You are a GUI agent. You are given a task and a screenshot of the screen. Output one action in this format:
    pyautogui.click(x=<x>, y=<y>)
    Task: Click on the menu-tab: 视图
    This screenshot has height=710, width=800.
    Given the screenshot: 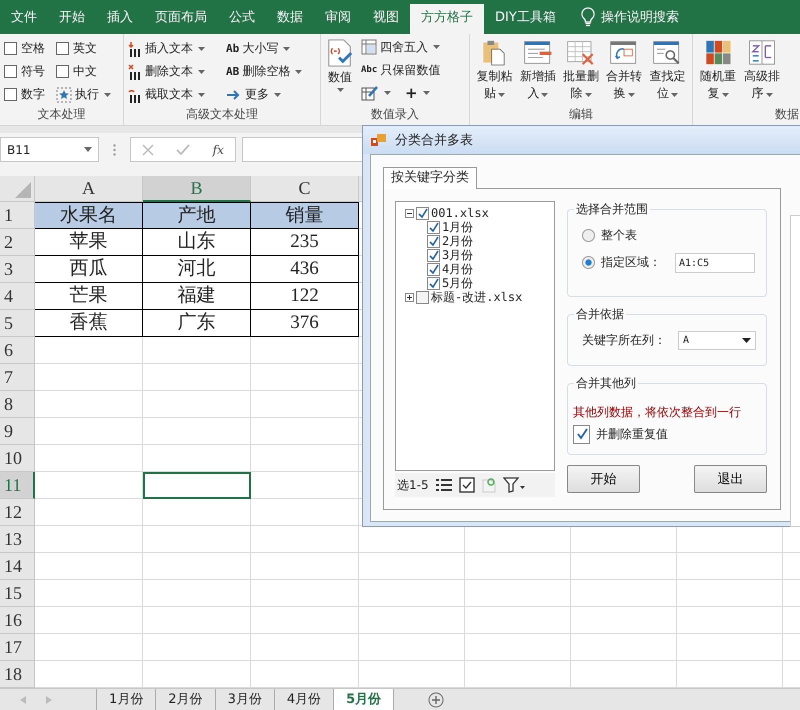 What is the action you would take?
    pyautogui.click(x=386, y=19)
    